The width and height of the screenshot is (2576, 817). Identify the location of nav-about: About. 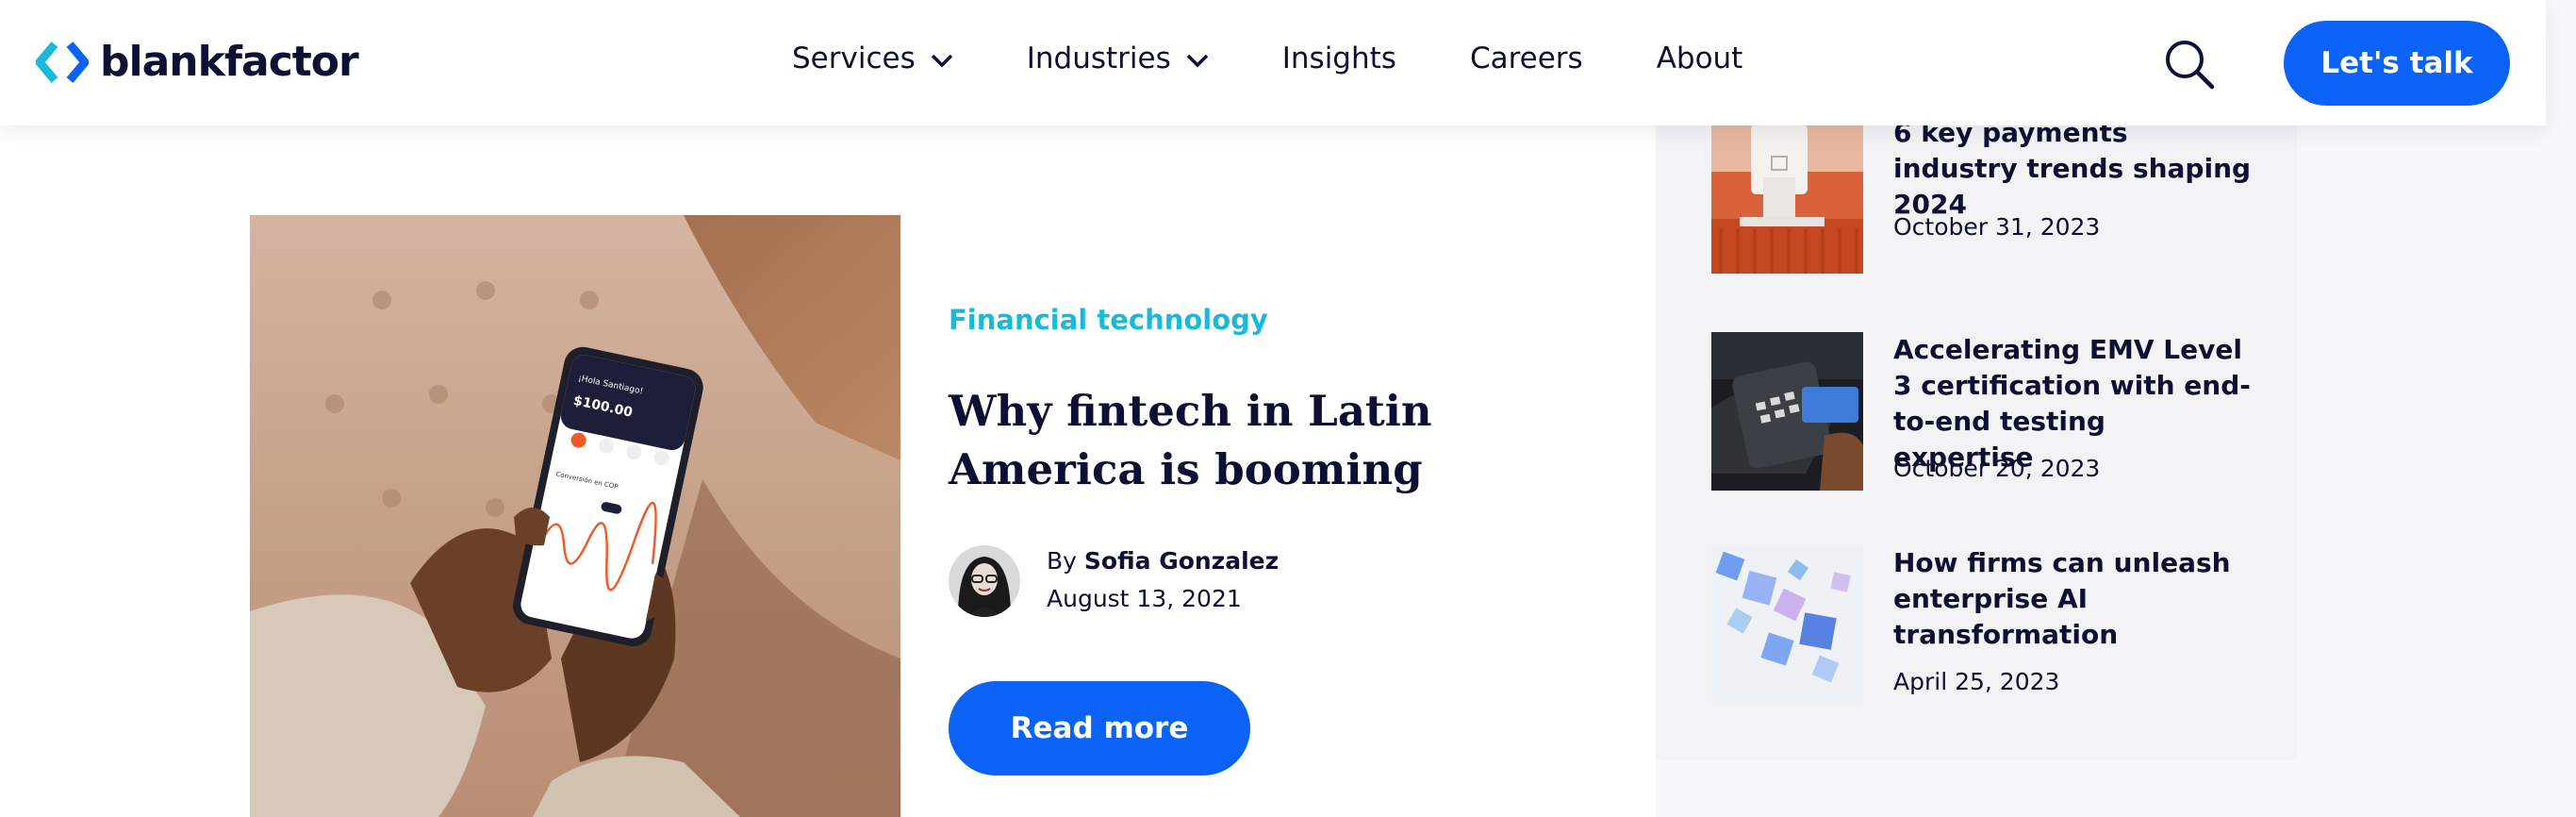
(1700, 58).